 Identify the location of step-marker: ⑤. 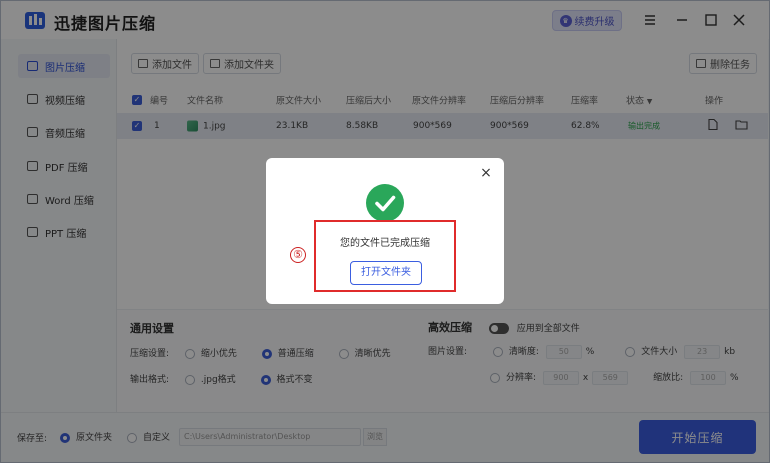
(298, 255).